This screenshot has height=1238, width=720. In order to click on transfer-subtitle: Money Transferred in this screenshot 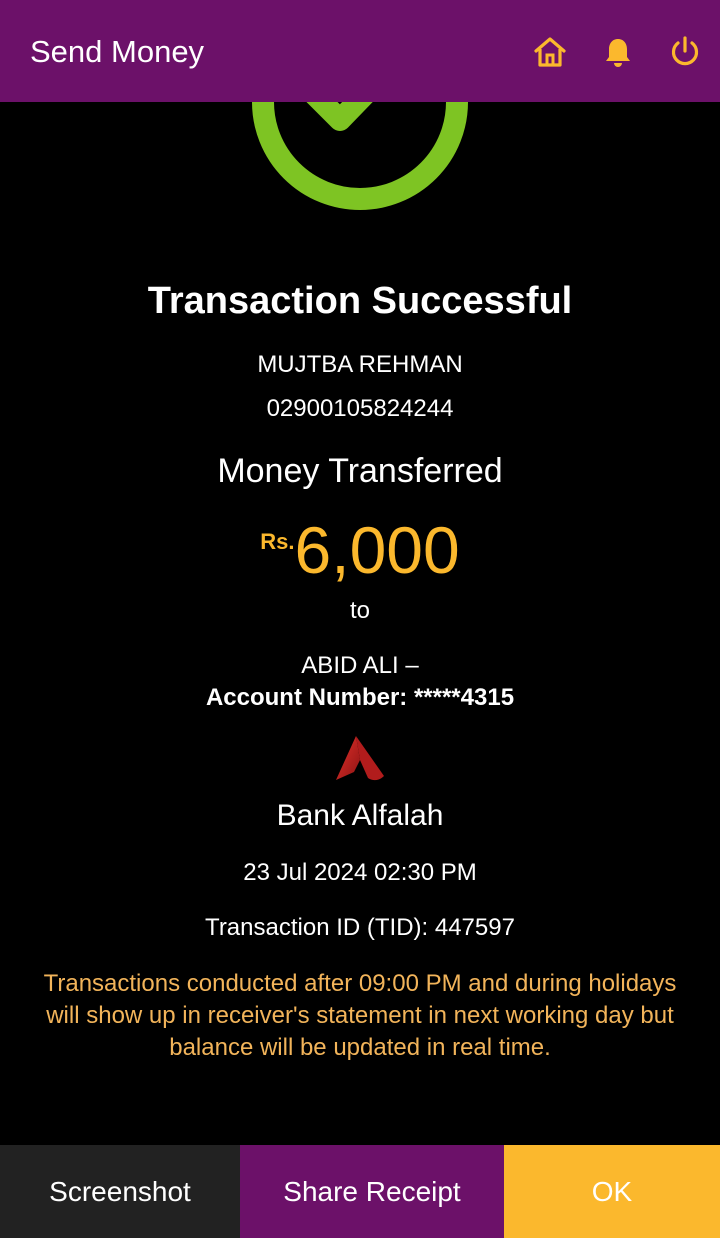, I will do `click(360, 471)`.